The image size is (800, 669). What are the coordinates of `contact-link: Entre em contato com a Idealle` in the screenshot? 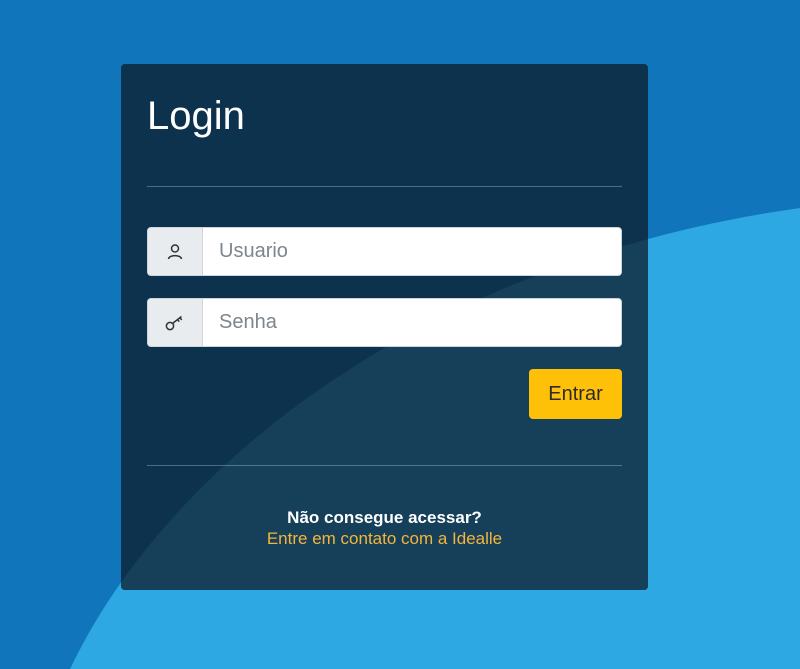 It's located at (384, 539).